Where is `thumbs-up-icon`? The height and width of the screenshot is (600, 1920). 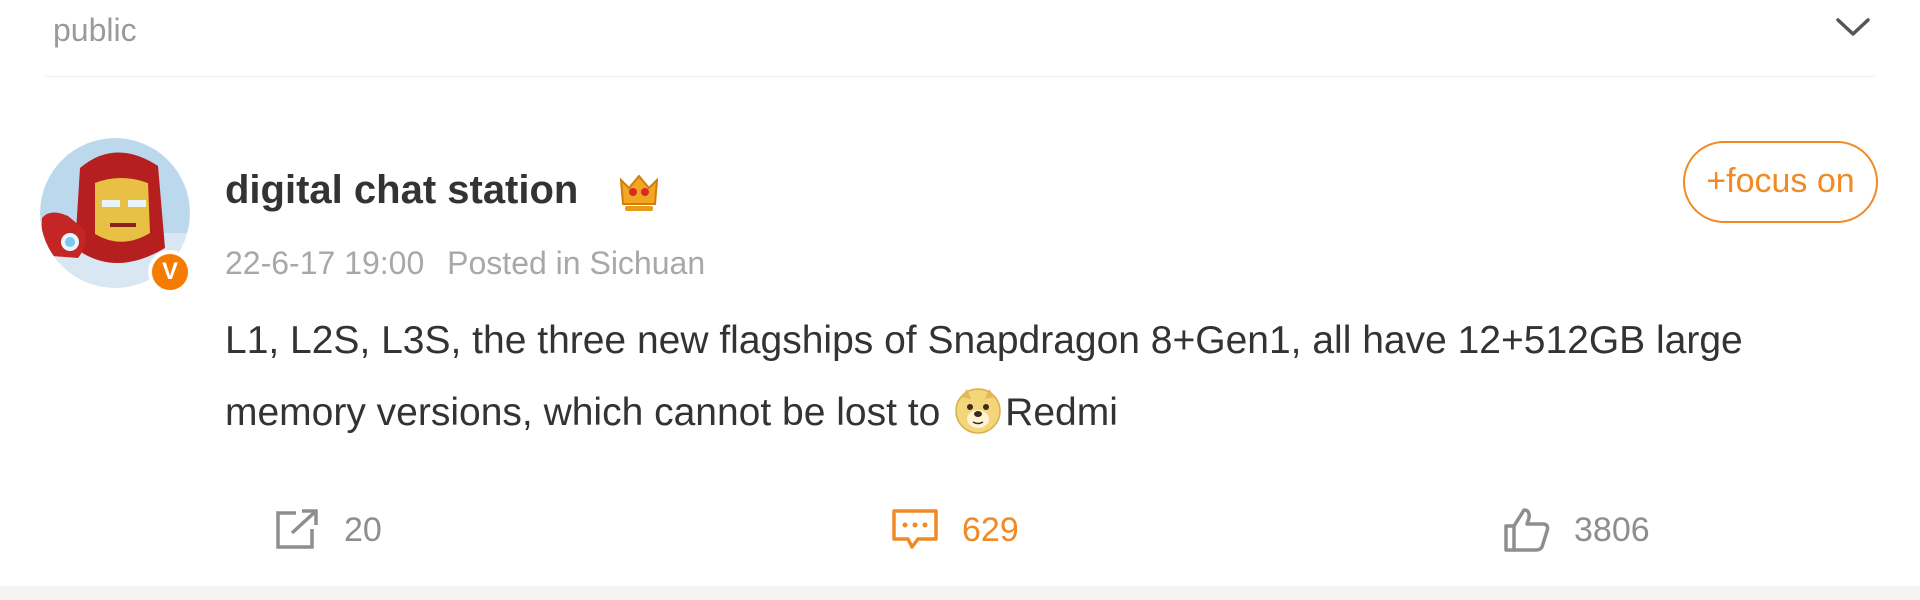 thumbs-up-icon is located at coordinates (1527, 530).